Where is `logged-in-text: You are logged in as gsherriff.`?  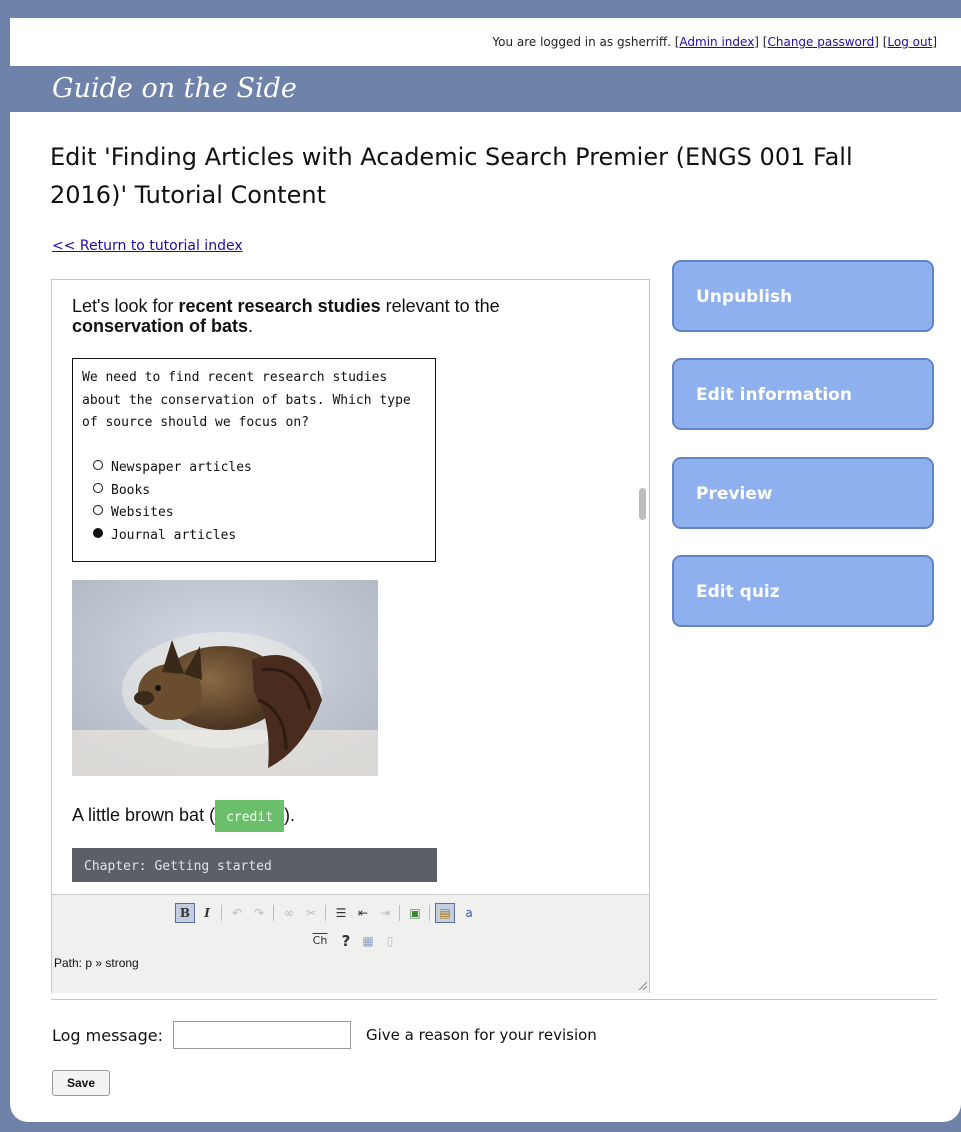 logged-in-text: You are logged in as gsherriff. is located at coordinates (581, 42).